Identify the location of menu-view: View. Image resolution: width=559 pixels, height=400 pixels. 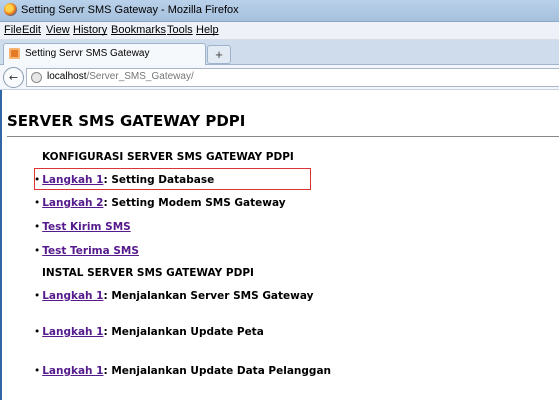
(58, 30).